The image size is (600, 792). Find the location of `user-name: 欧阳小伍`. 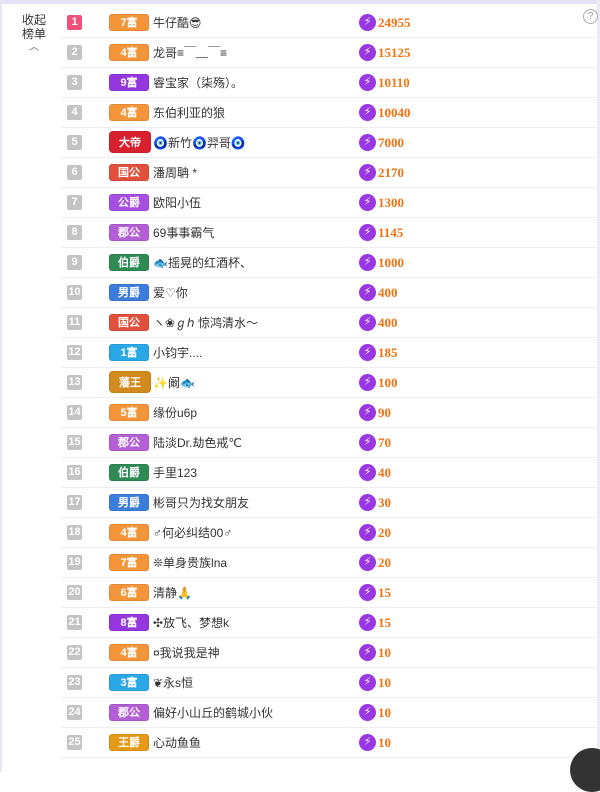

user-name: 欧阳小伍 is located at coordinates (177, 203).